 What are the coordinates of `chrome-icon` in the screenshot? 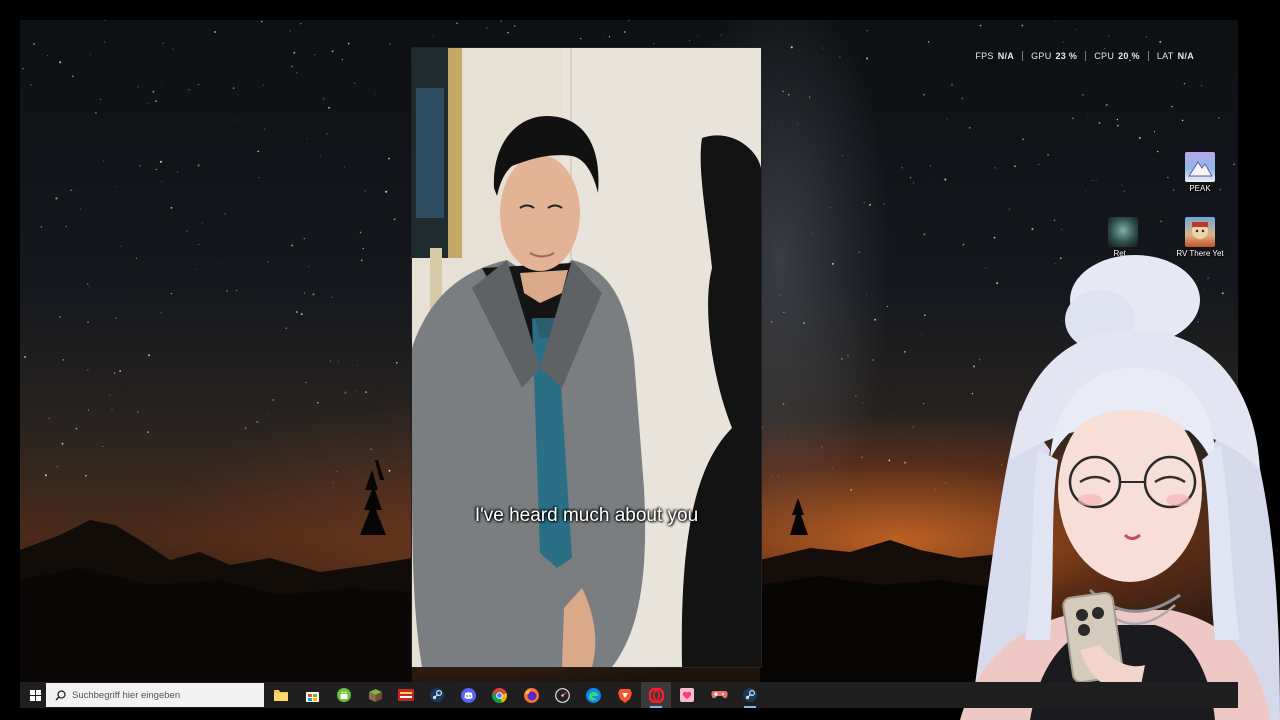 It's located at (499, 695).